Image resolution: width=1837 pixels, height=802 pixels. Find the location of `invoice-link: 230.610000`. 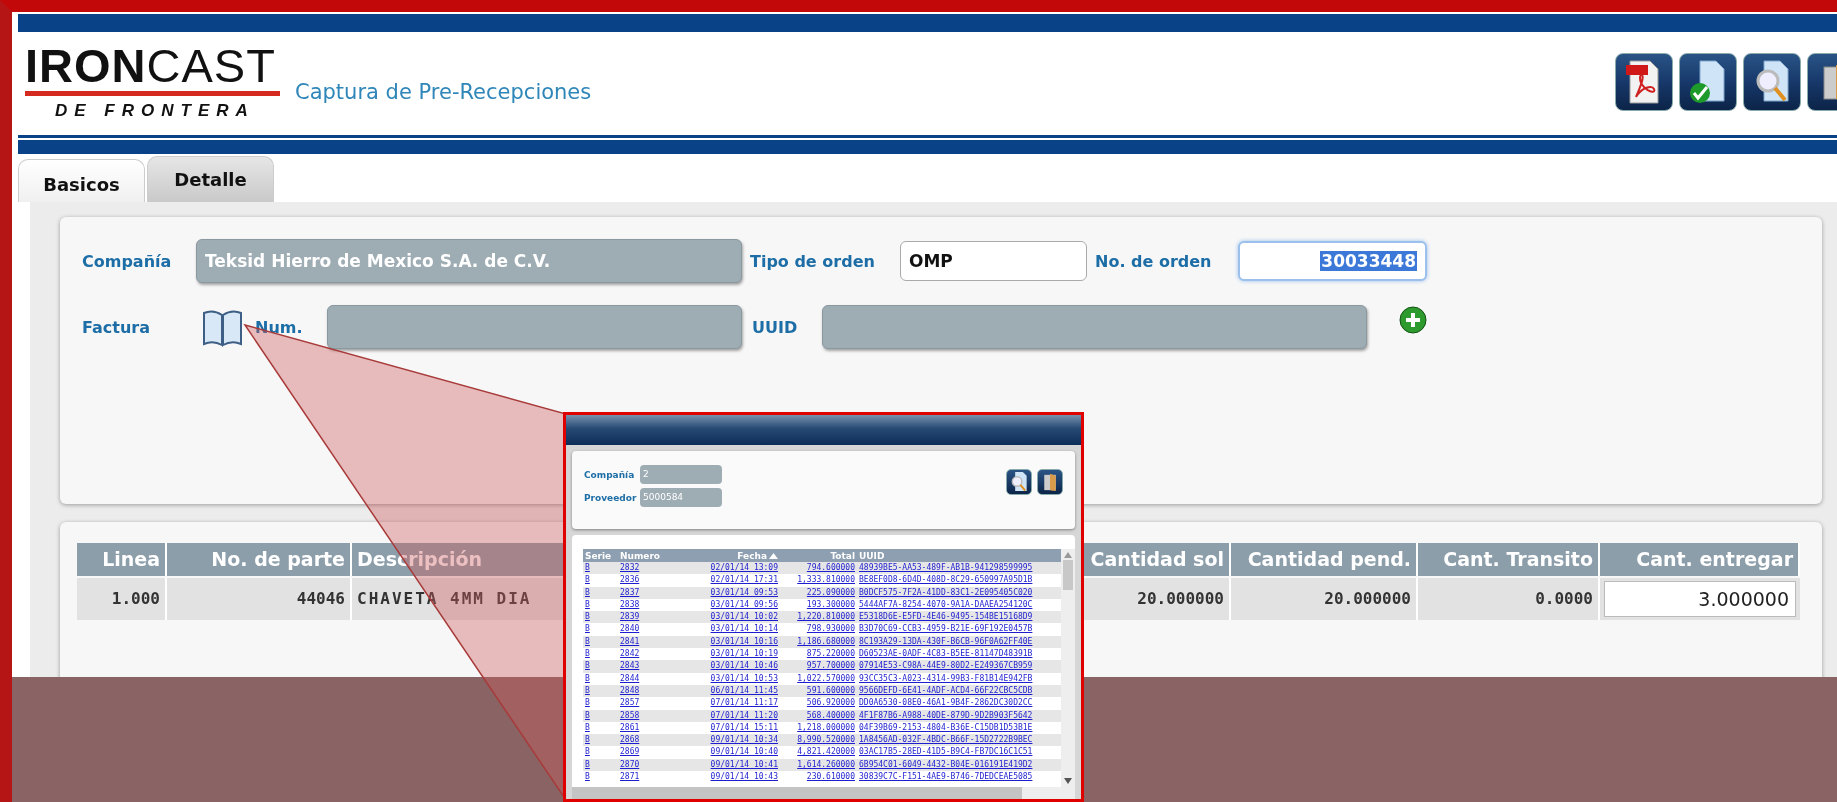

invoice-link: 230.610000 is located at coordinates (830, 777).